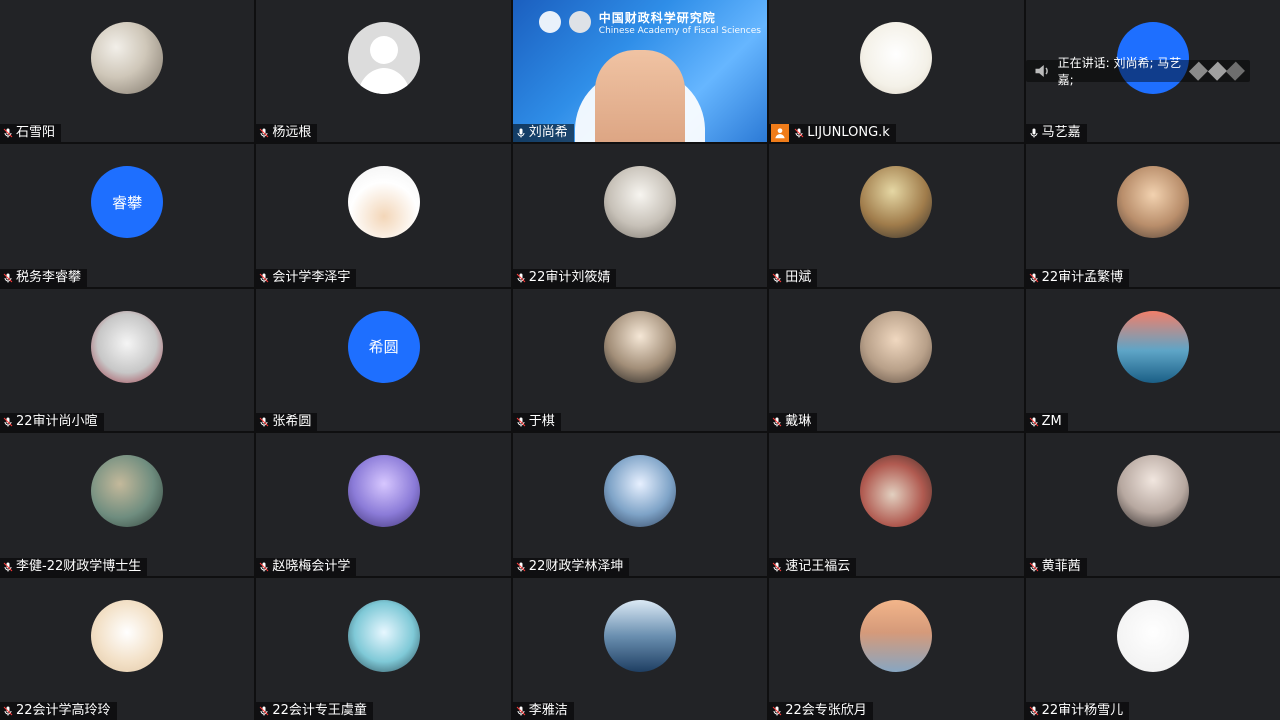  What do you see at coordinates (679, 30) in the screenshot?
I see `banner-subtitle: Chinese Academy of Fiscal Sciences` at bounding box center [679, 30].